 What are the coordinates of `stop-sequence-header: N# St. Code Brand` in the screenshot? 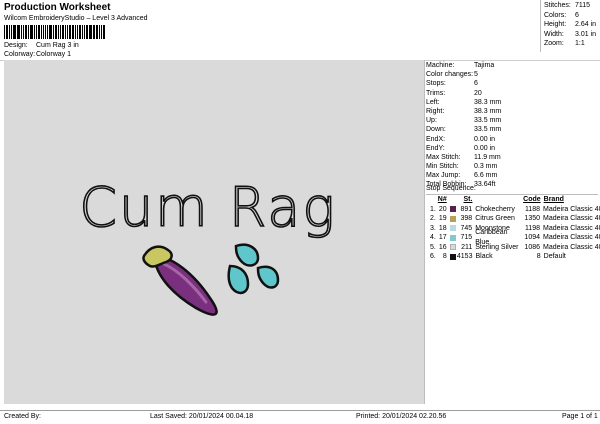 It's located at (512, 200).